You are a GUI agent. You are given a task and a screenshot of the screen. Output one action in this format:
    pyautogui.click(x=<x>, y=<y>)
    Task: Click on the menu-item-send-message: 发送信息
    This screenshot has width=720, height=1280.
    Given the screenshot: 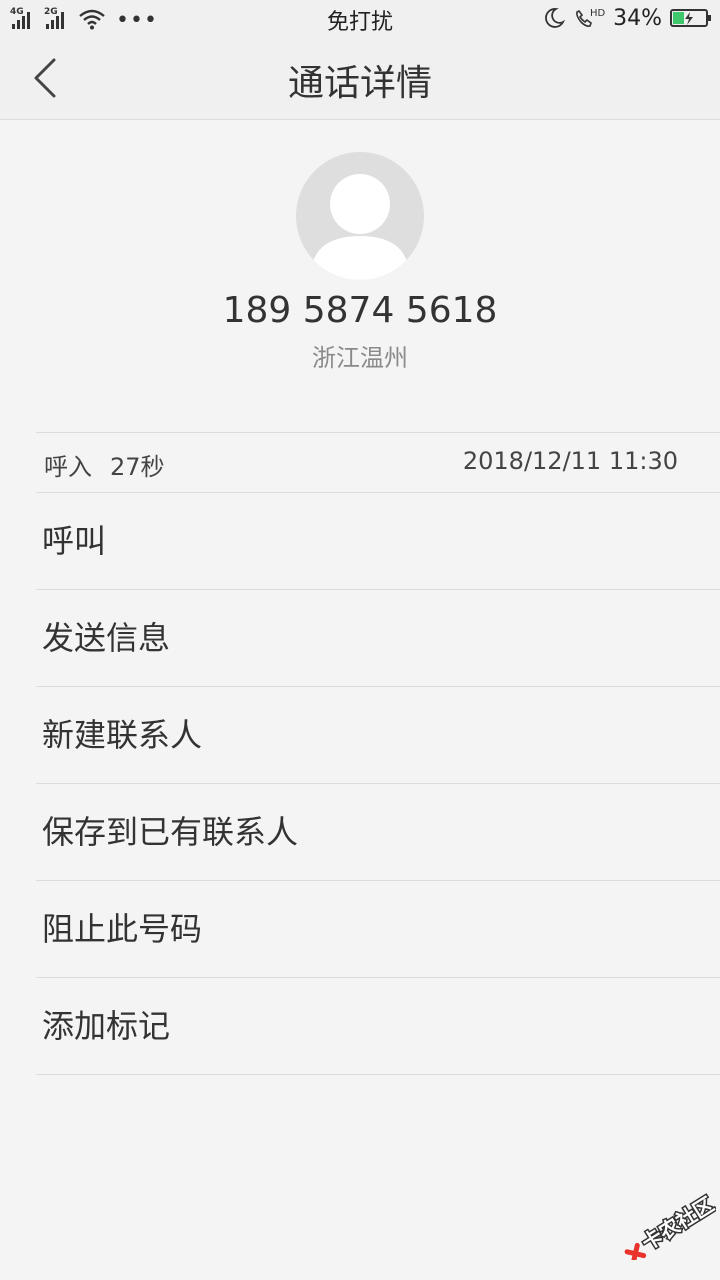 What is the action you would take?
    pyautogui.click(x=378, y=638)
    